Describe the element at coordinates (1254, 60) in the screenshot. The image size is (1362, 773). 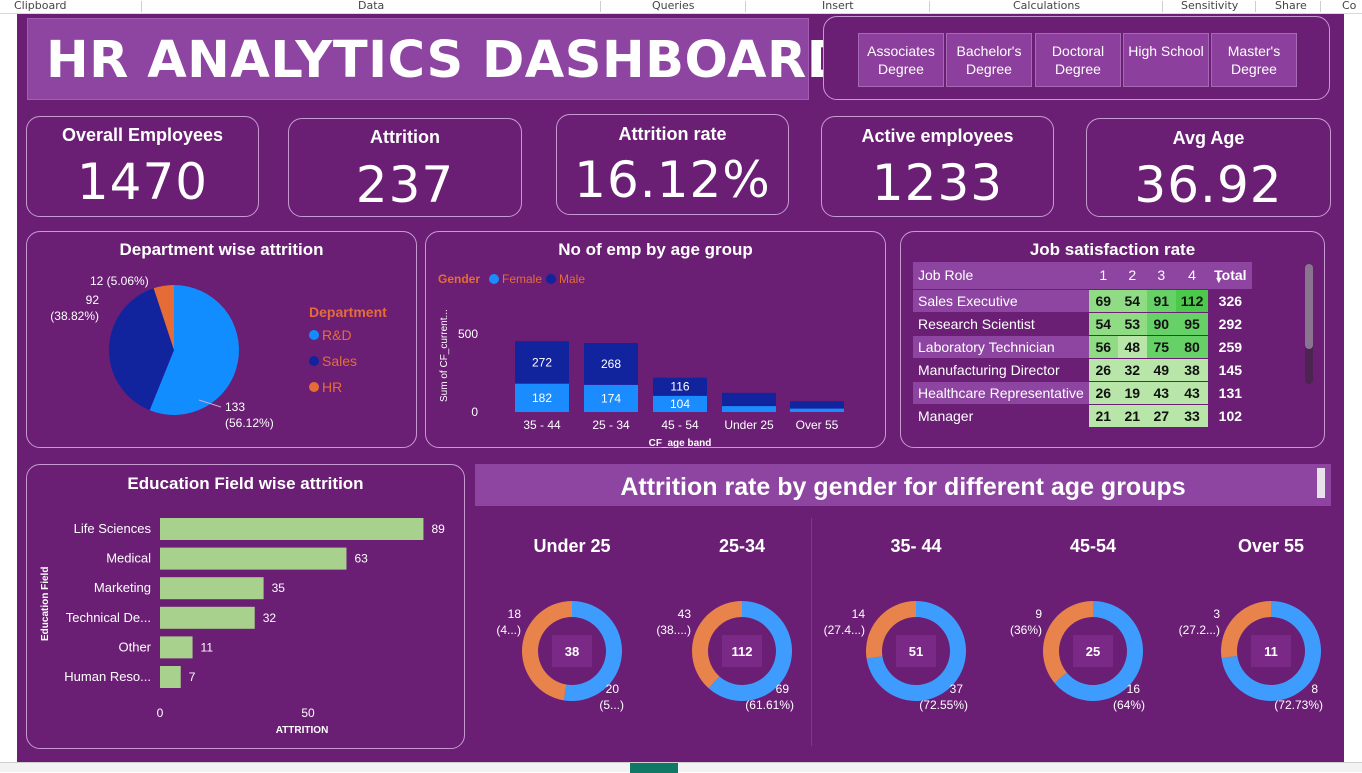
I see `slicer-masters-degree: Master's Degree` at that location.